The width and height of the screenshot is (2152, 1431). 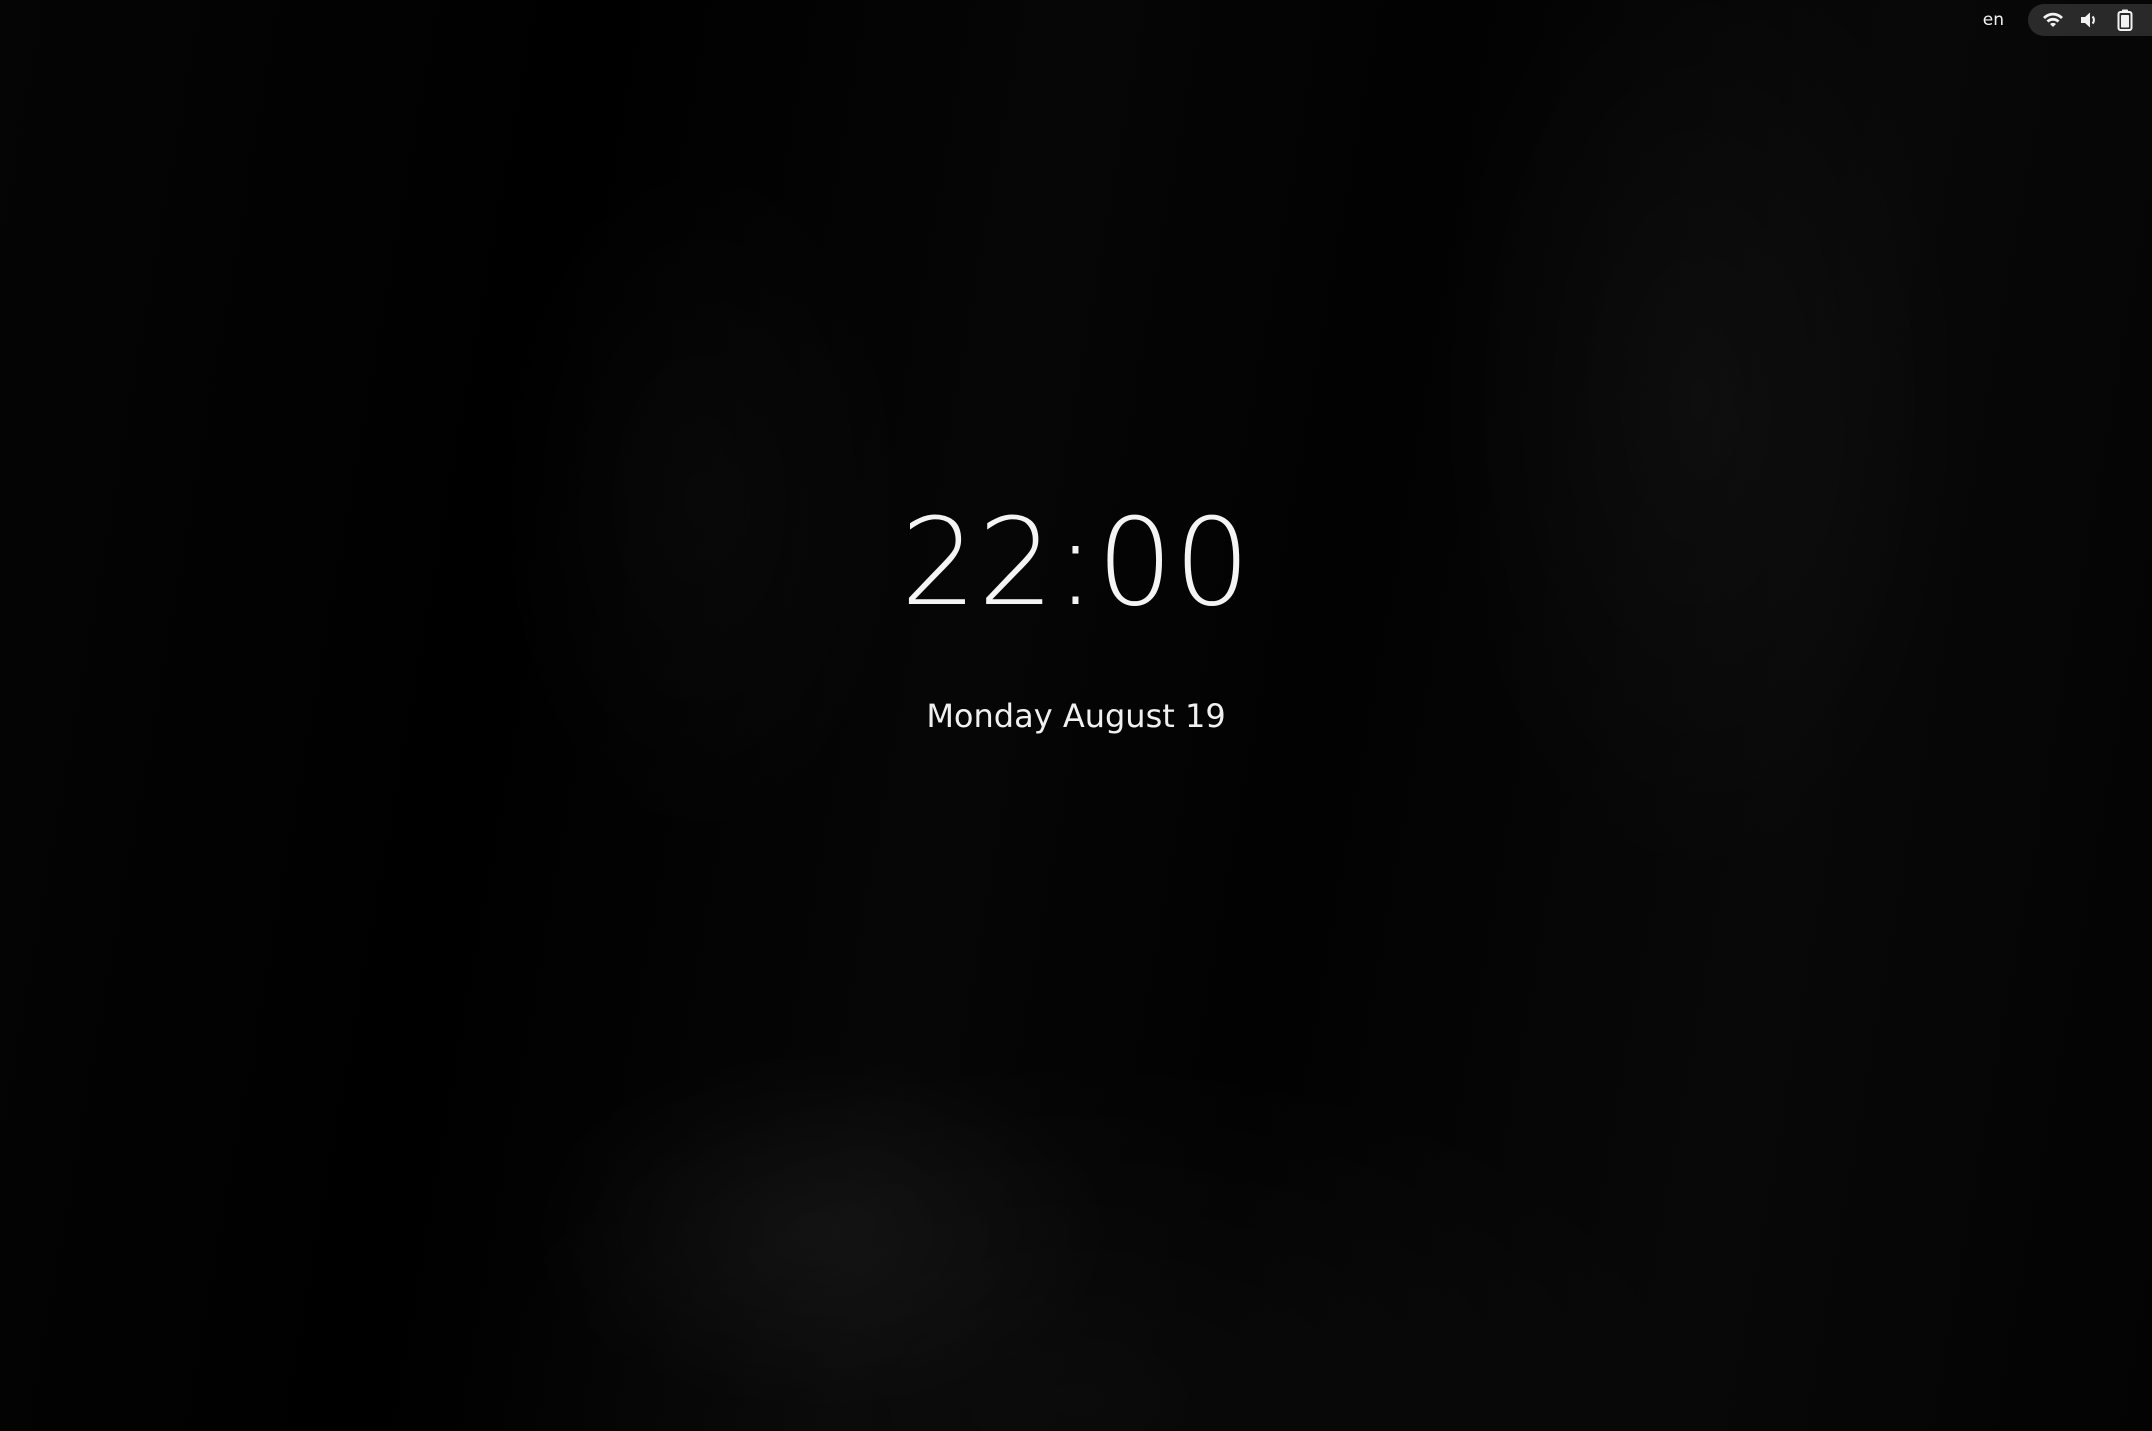 What do you see at coordinates (1993, 20) in the screenshot?
I see `keyboard-layout-indicator: en` at bounding box center [1993, 20].